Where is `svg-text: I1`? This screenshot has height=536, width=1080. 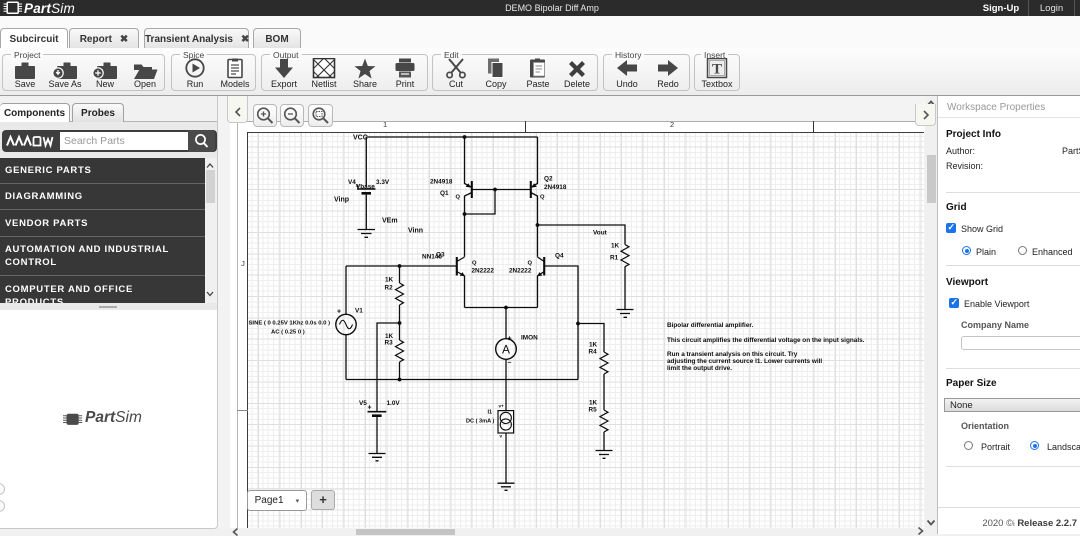
svg-text: I1 is located at coordinates (490, 413).